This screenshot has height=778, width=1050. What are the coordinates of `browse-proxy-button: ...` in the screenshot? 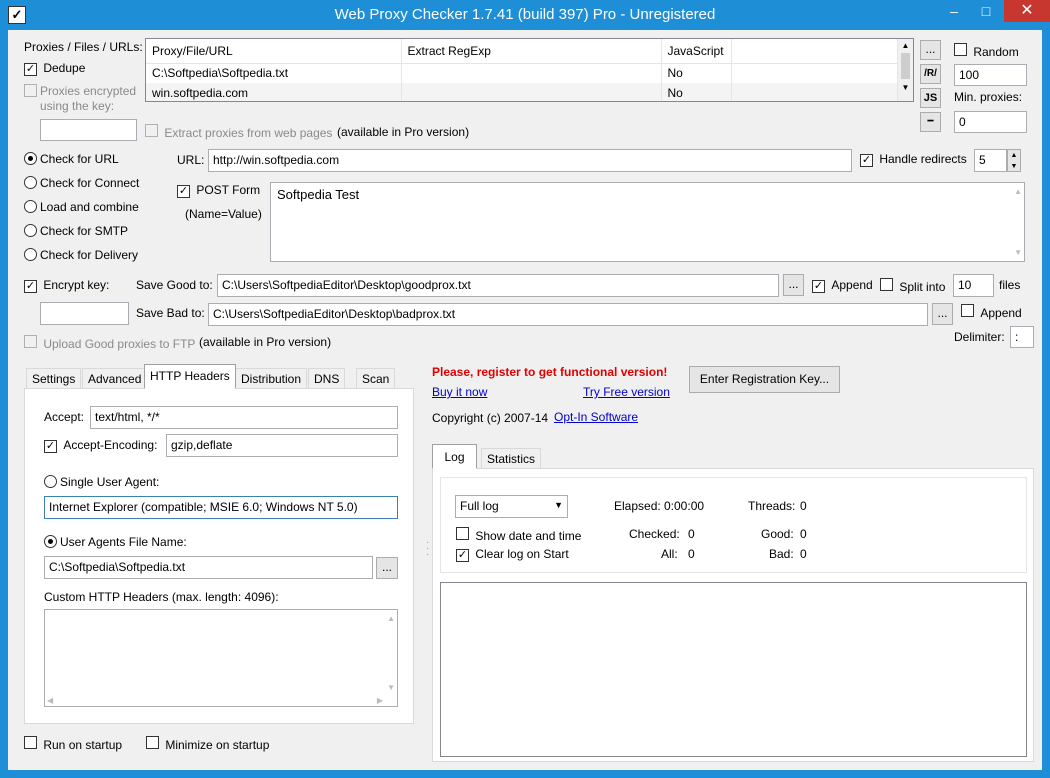 It's located at (930, 50).